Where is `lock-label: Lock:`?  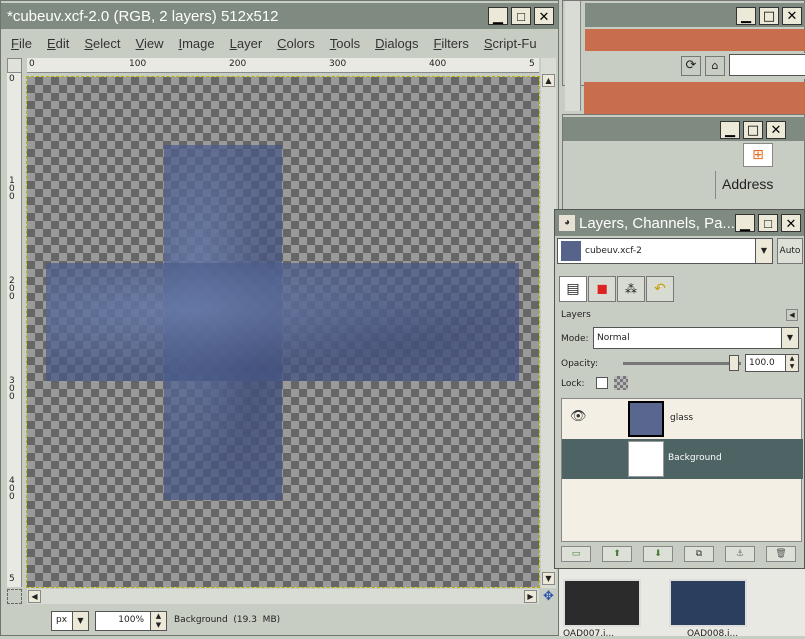 lock-label: Lock: is located at coordinates (573, 384).